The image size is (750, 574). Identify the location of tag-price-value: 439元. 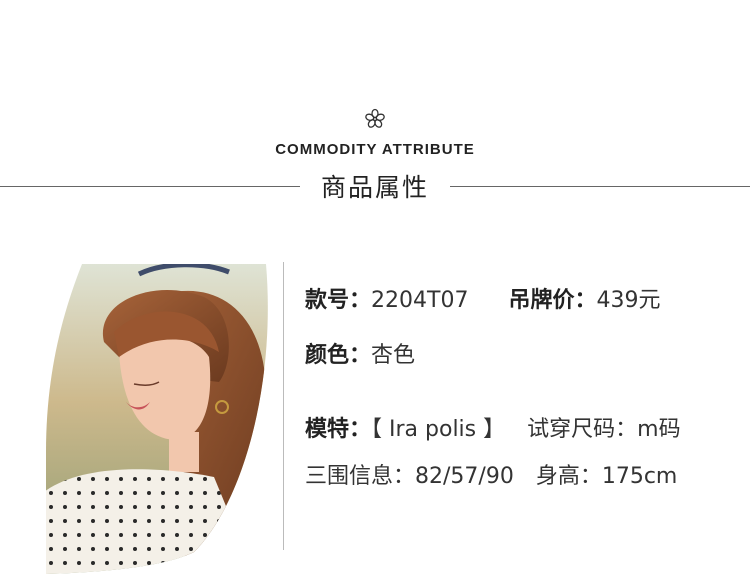
(628, 300).